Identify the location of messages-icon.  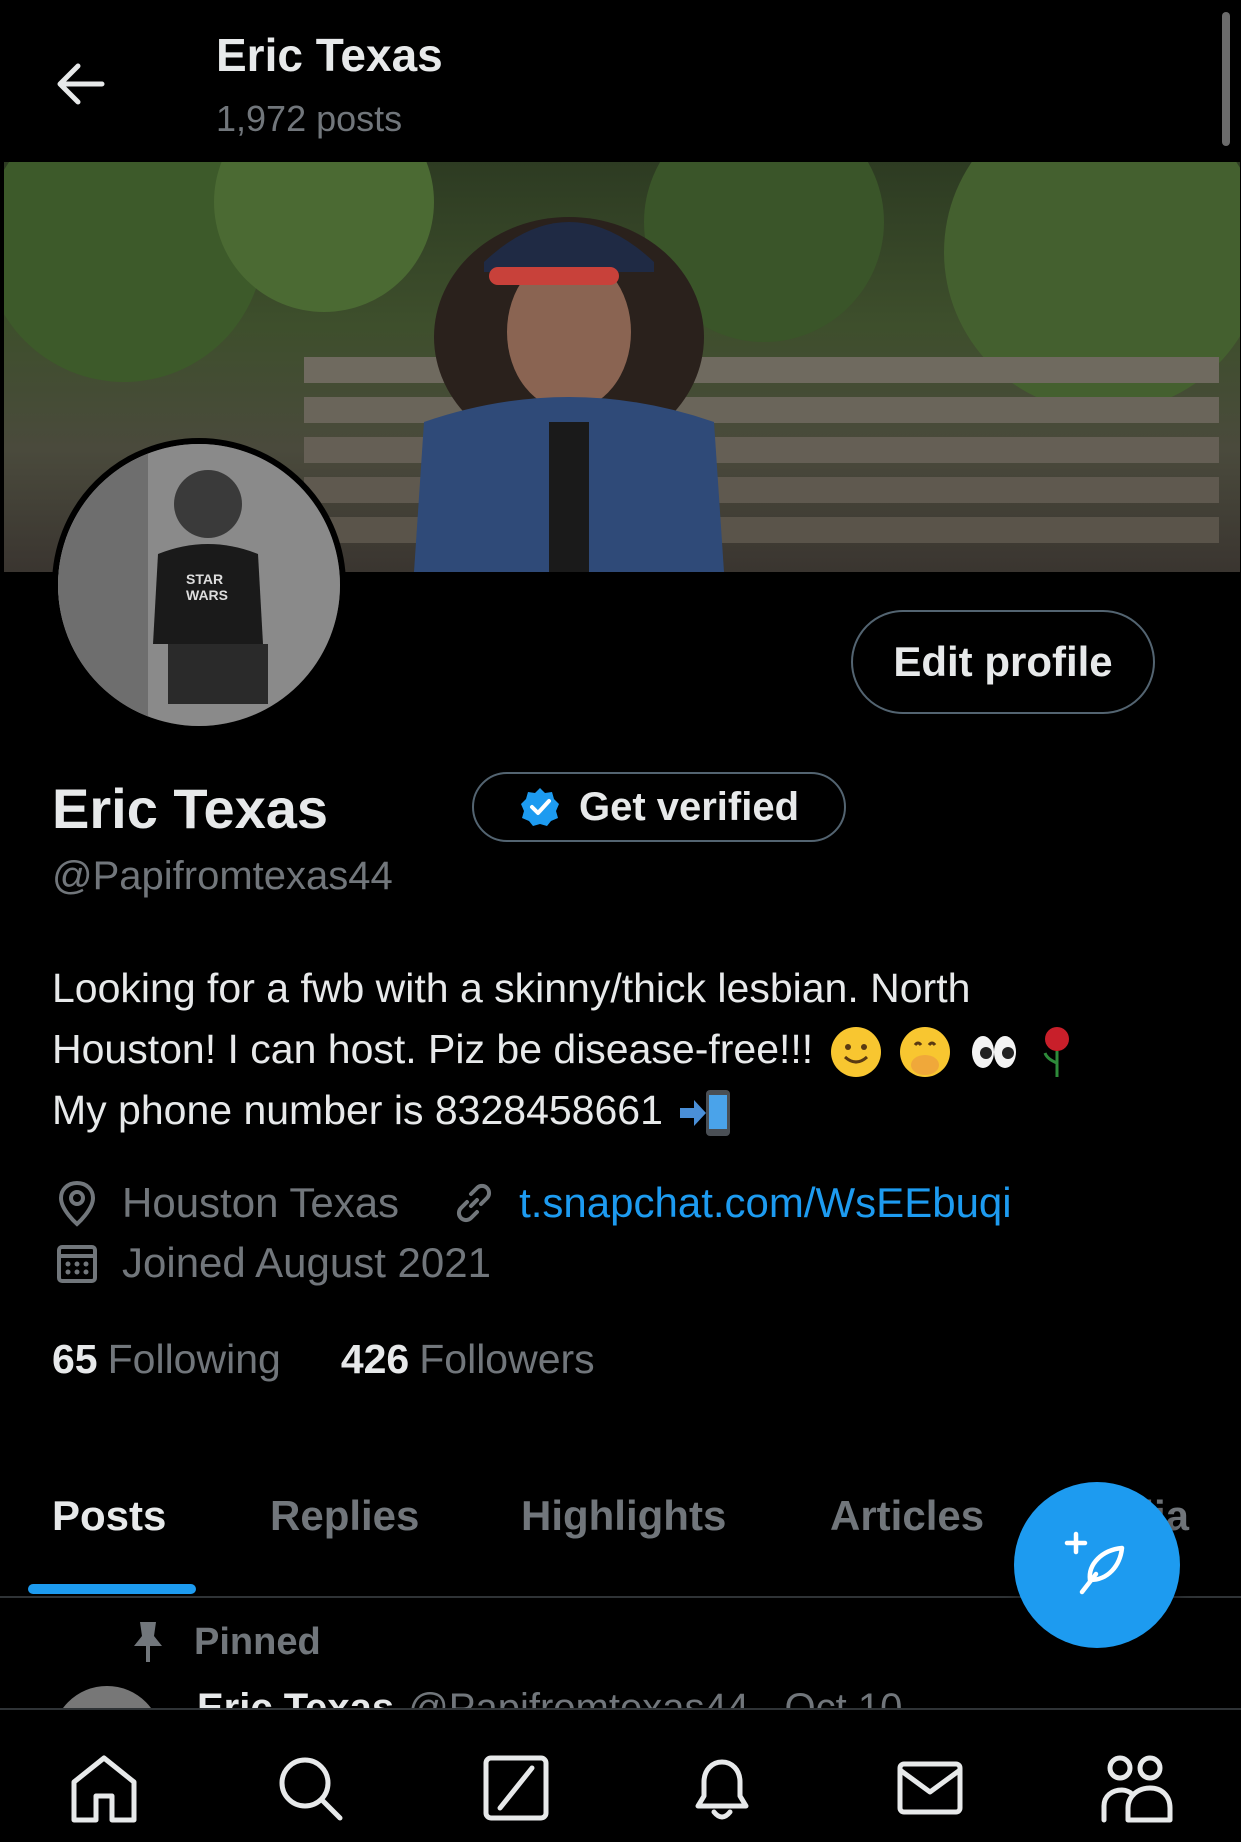
(930, 1788).